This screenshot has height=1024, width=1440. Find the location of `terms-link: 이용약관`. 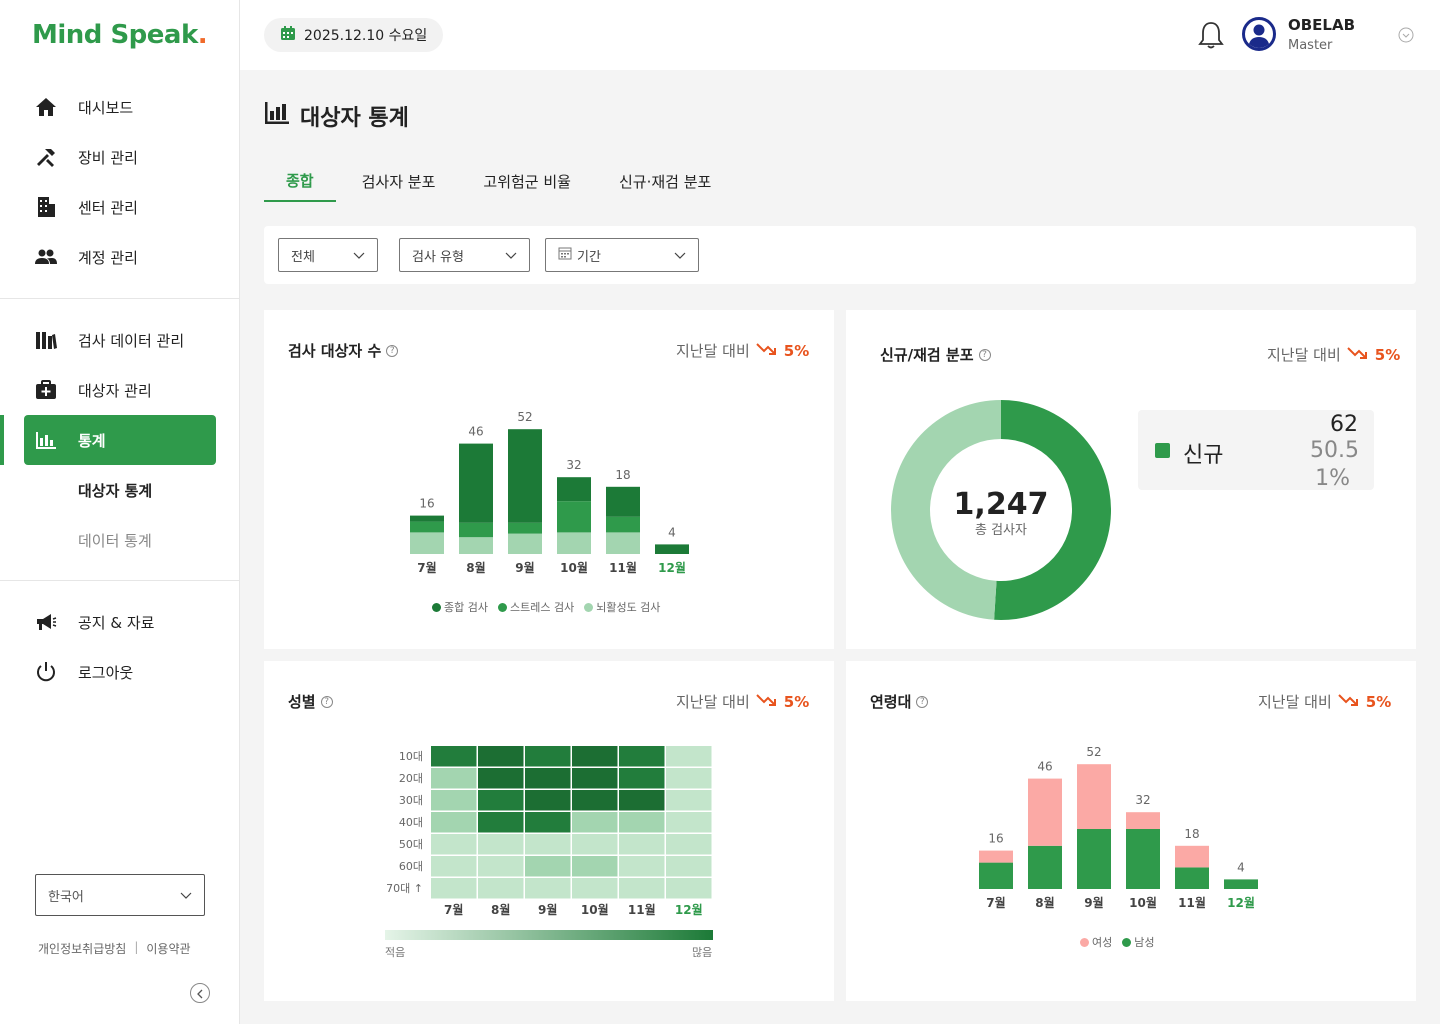

terms-link: 이용약관 is located at coordinates (168, 948).